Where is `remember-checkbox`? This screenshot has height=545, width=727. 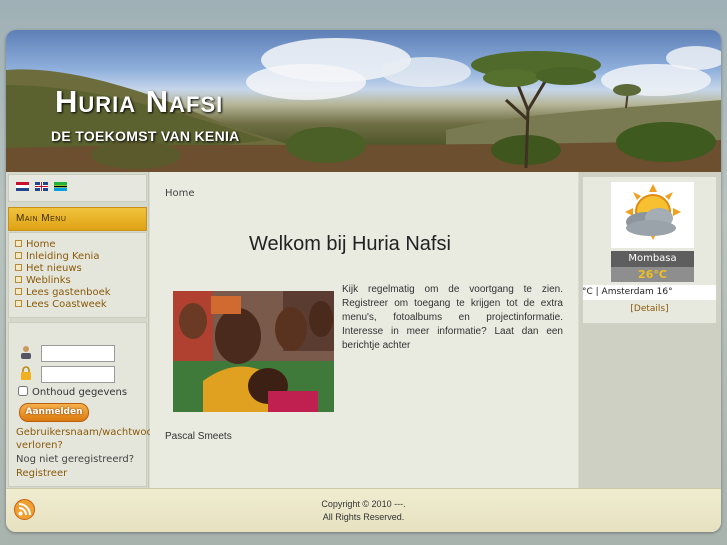 remember-checkbox is located at coordinates (23, 391).